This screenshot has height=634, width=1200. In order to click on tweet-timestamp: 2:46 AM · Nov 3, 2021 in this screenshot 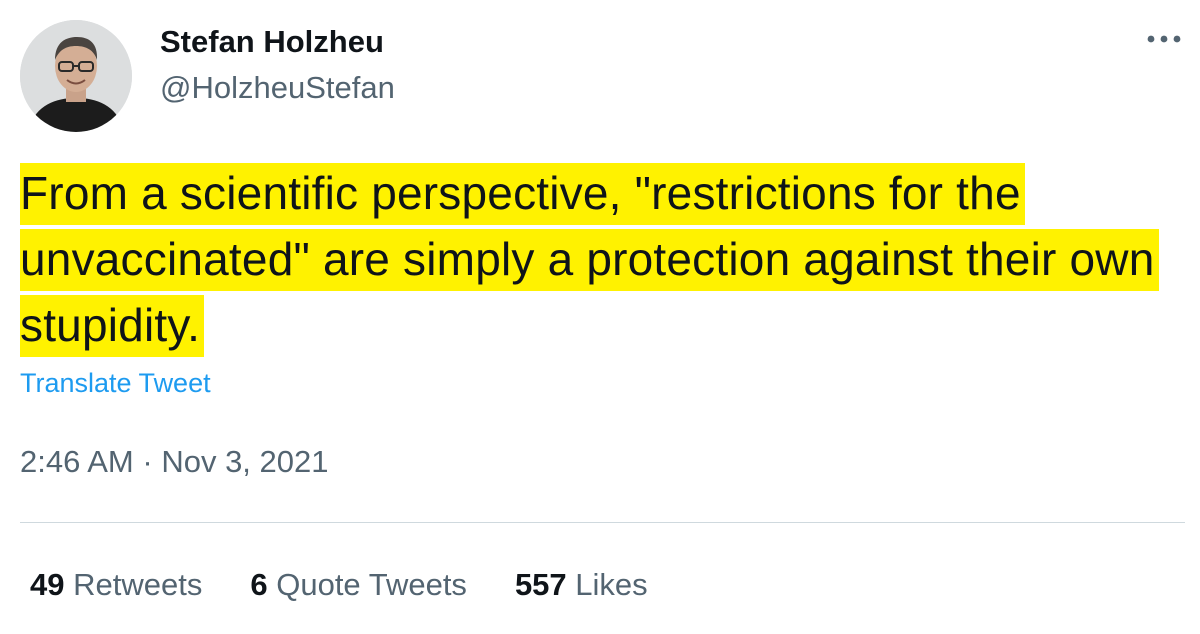, I will do `click(174, 462)`.